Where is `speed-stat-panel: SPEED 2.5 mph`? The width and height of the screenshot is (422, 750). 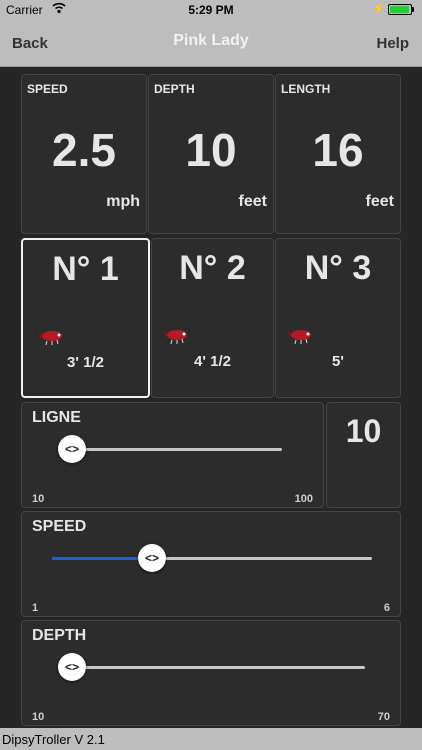 speed-stat-panel: SPEED 2.5 mph is located at coordinates (84, 154).